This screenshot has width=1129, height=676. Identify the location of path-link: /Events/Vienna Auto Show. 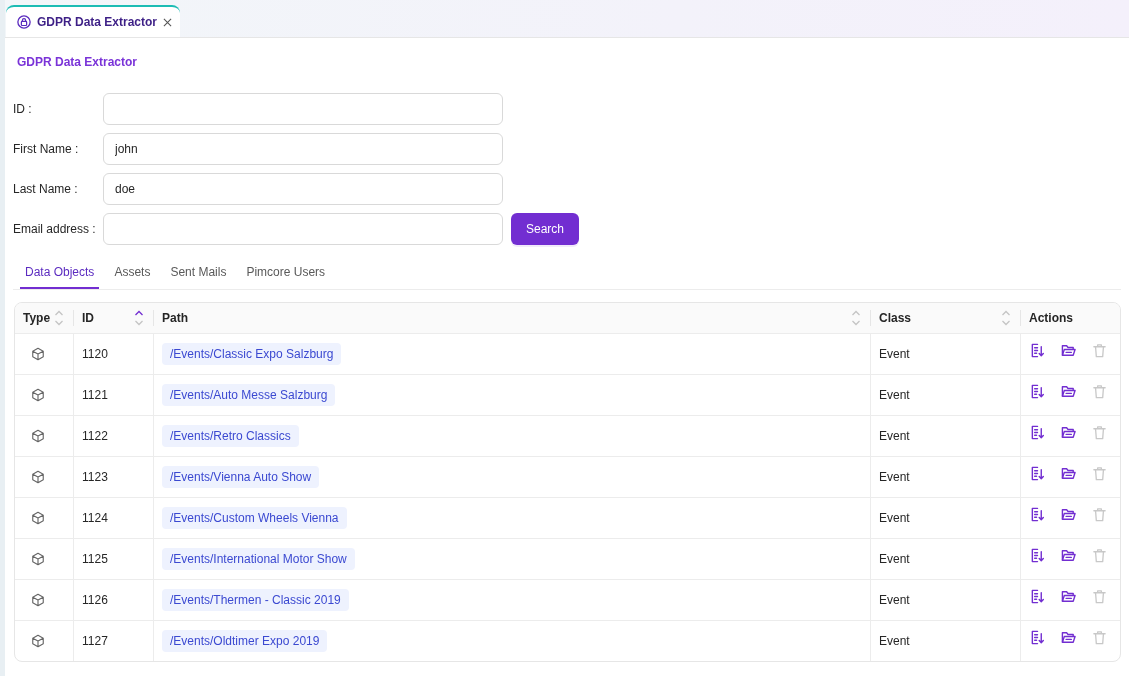
(241, 477).